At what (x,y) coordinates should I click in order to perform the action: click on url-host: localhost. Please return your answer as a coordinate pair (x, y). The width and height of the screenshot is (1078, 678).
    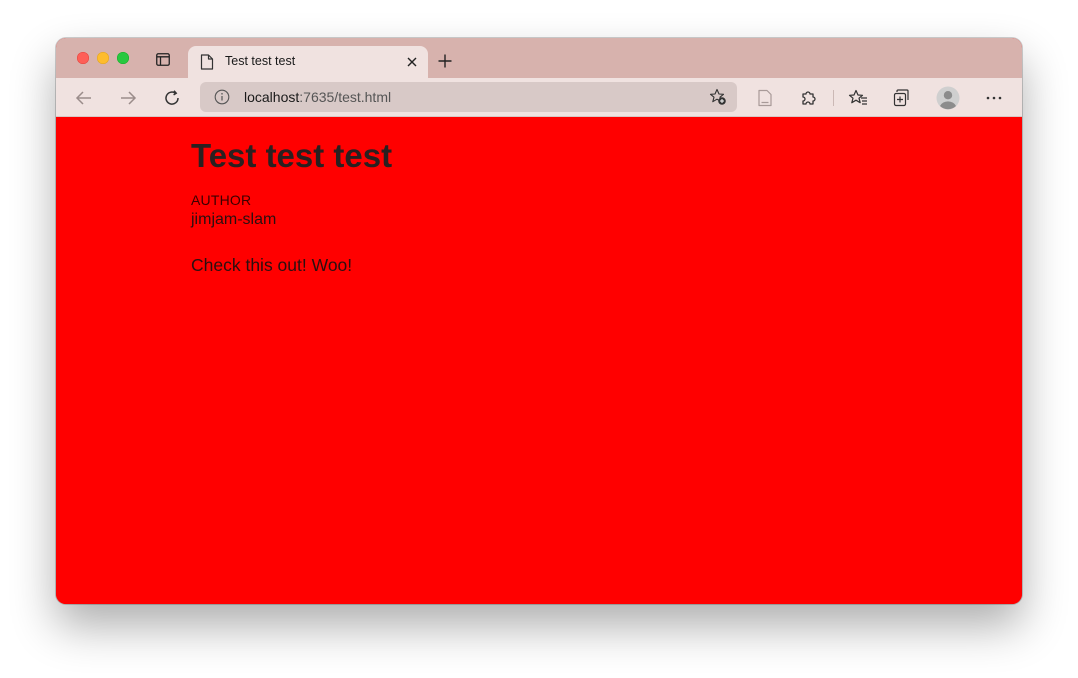
    Looking at the image, I should click on (272, 97).